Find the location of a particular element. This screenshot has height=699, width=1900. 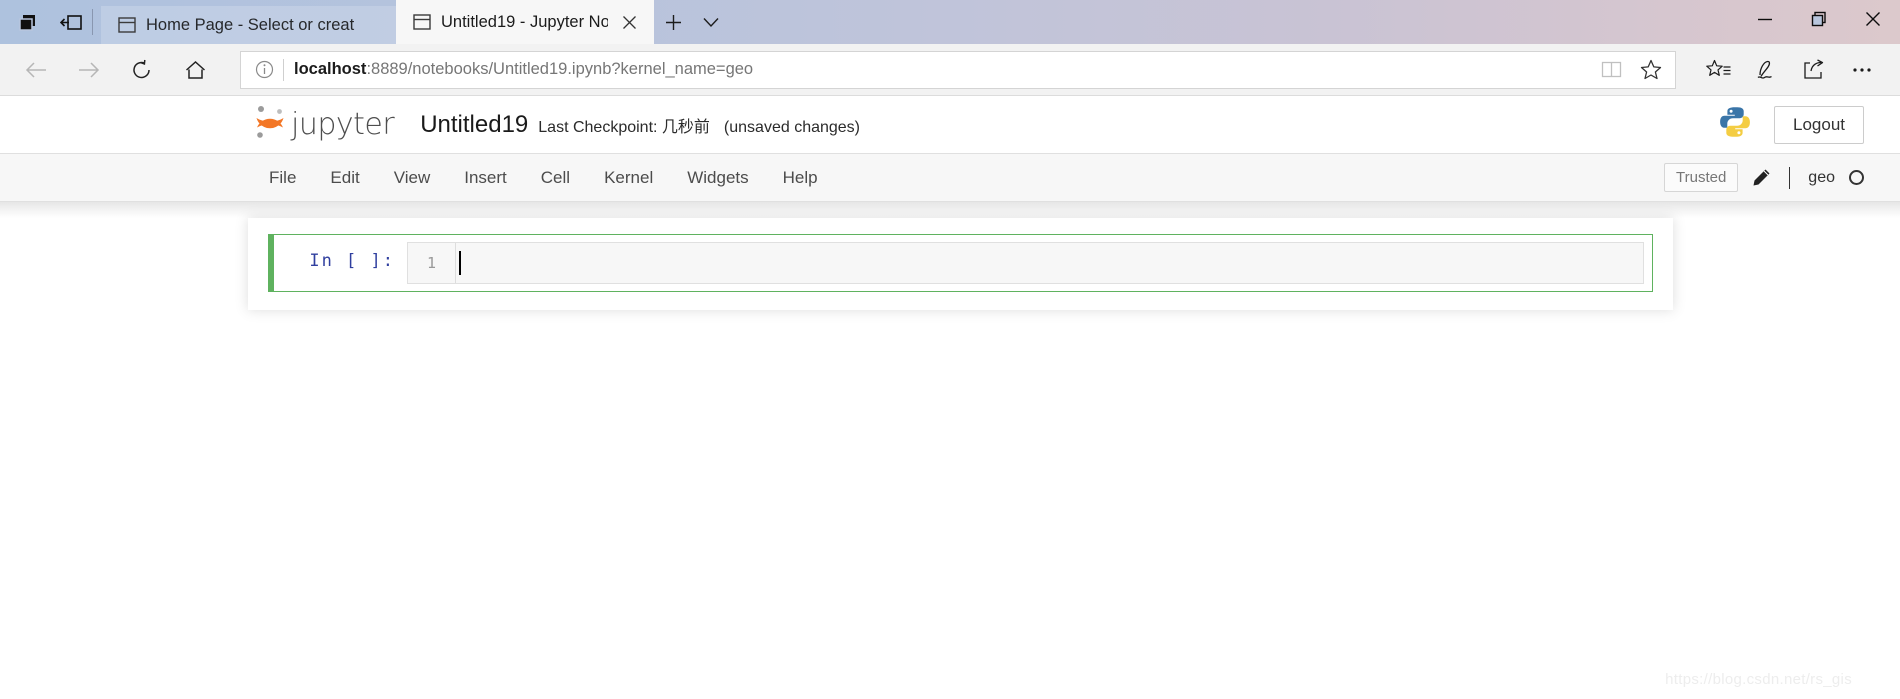

set-aside-tabs-icon is located at coordinates (71, 22).